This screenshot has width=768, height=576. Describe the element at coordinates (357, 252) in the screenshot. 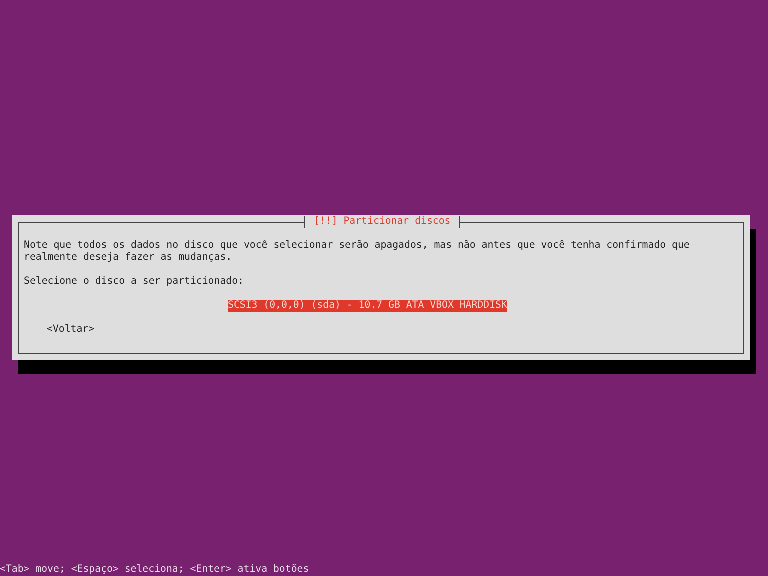

I see `dialog-message: Note que todos os dados no disco que você selecionar serão apagados, mas não antes que você tenha confirmado que realmente deseja fazer as mudanças.` at that location.